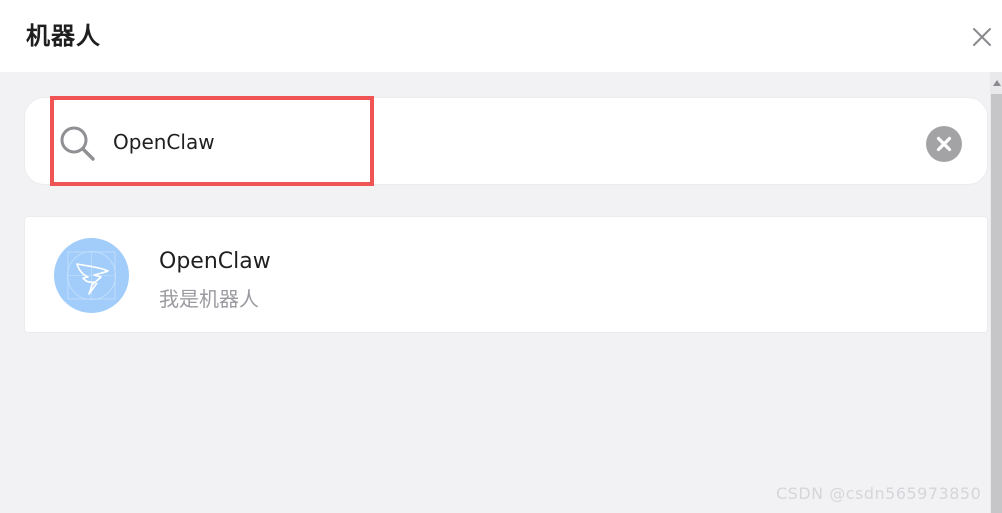 The width and height of the screenshot is (1002, 513). Describe the element at coordinates (996, 303) in the screenshot. I see `scrollbar-thumb` at that location.